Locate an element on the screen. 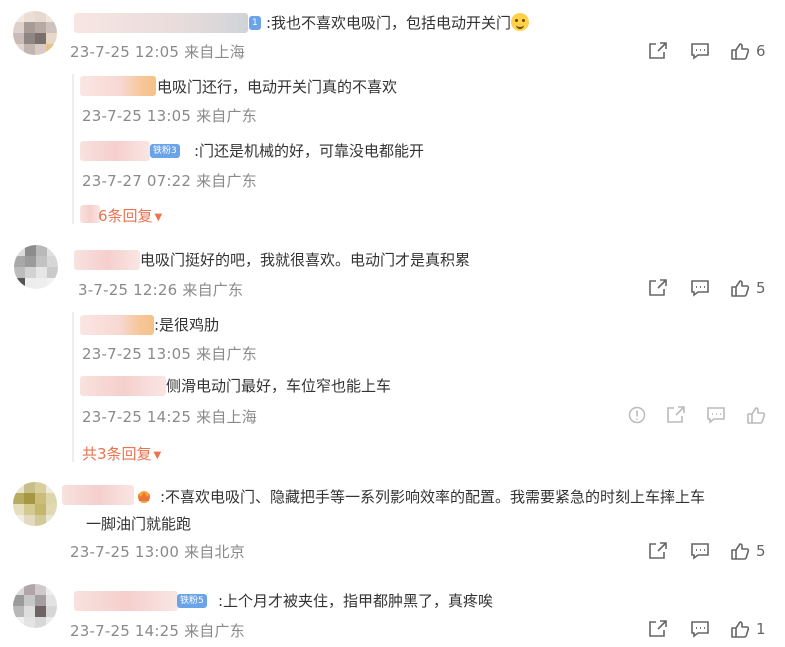  more-replies-link: 共3条回复 ▼ is located at coordinates (121, 453).